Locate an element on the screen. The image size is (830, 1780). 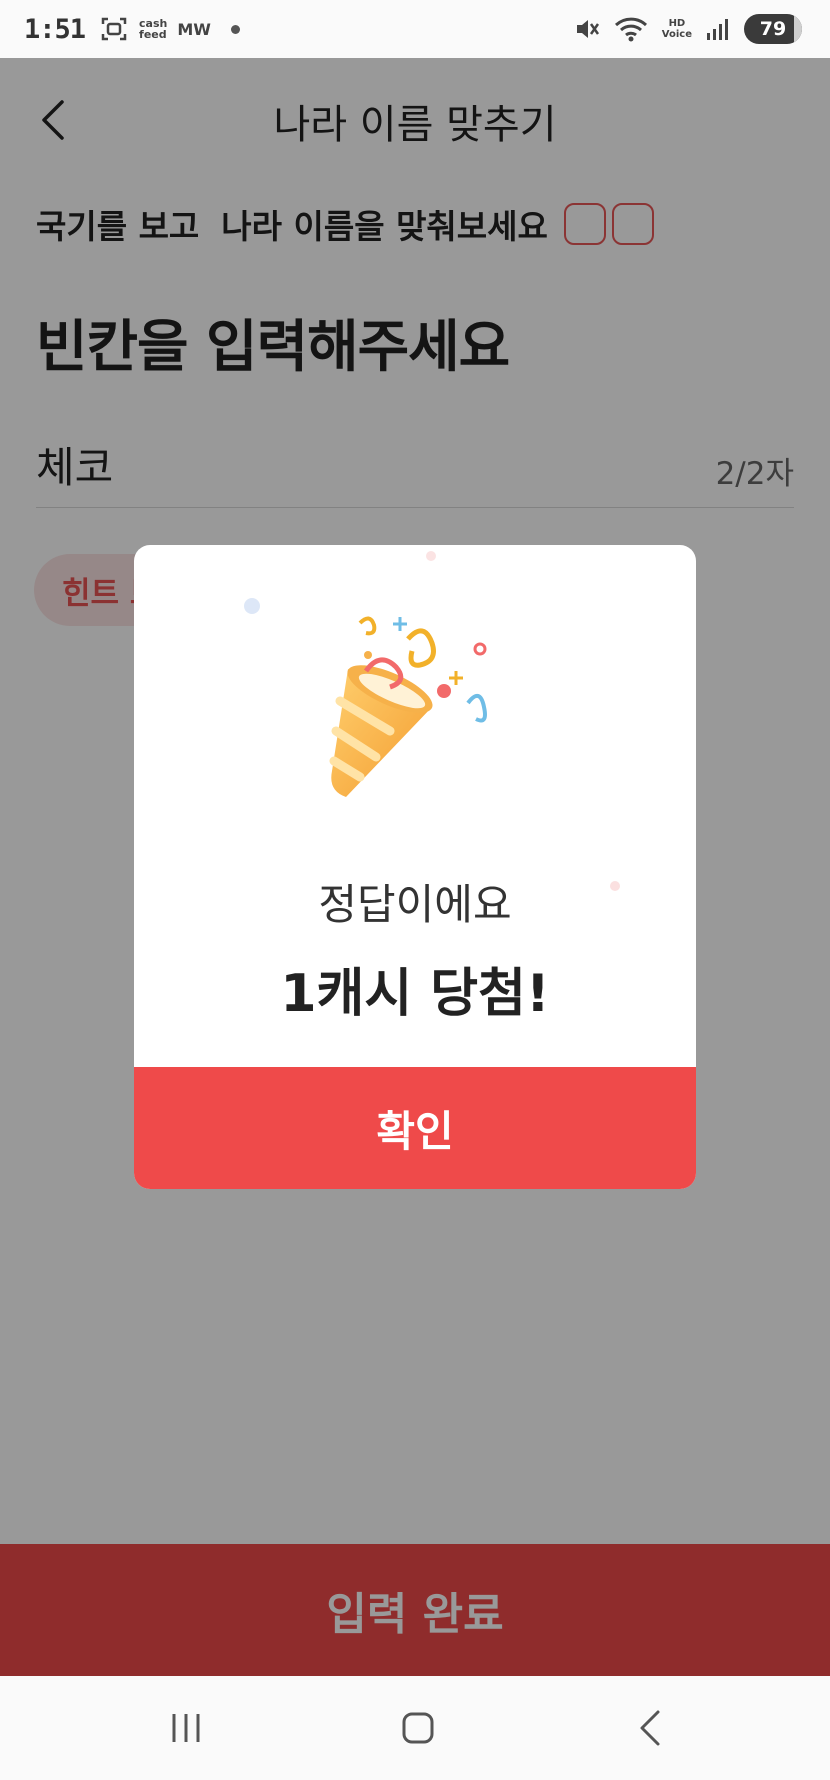
recents-icon is located at coordinates (186, 1728).